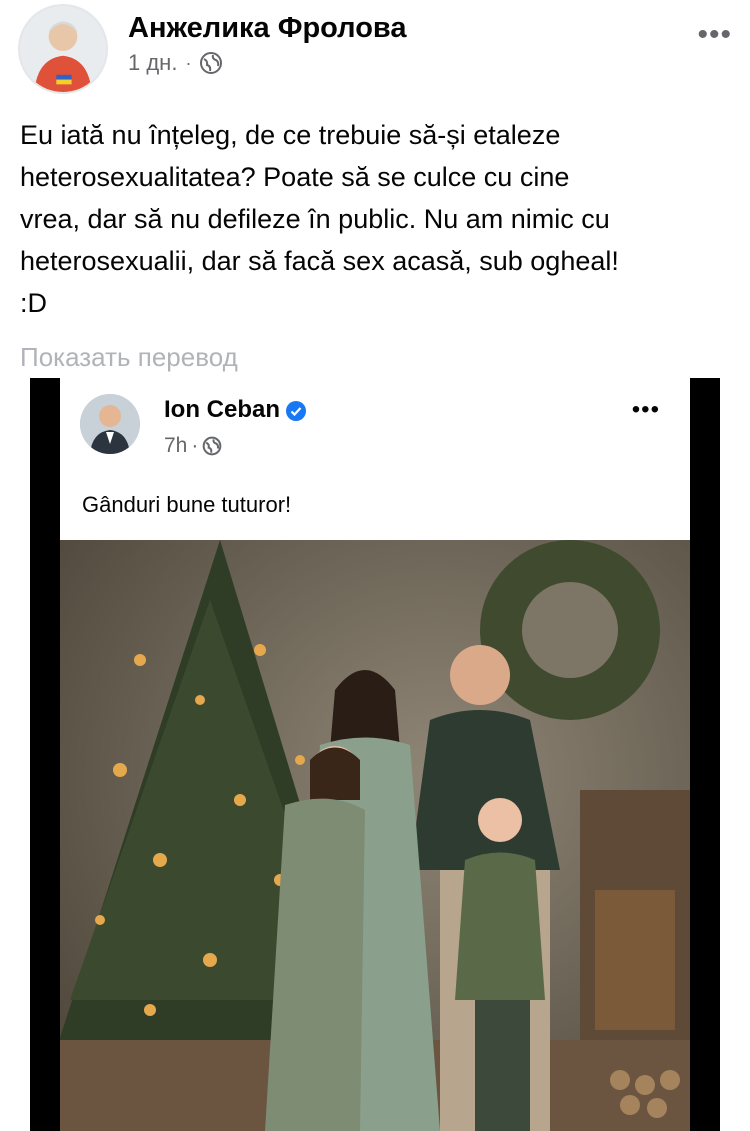 The image size is (750, 1131). I want to click on shared-time: 7h, so click(176, 445).